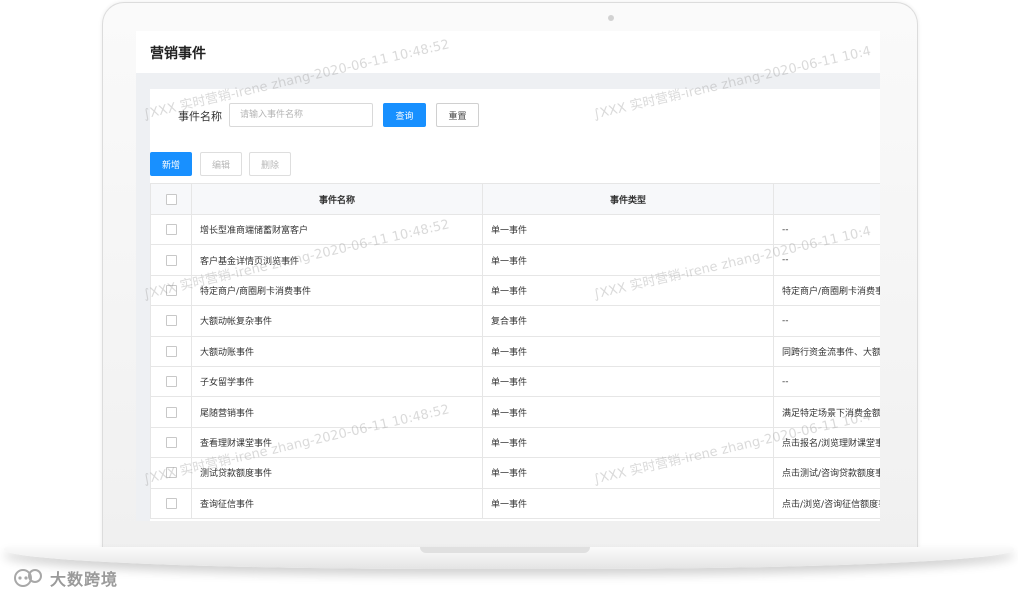  What do you see at coordinates (337, 503) in the screenshot?
I see `row-event-name: 查询征信事件` at bounding box center [337, 503].